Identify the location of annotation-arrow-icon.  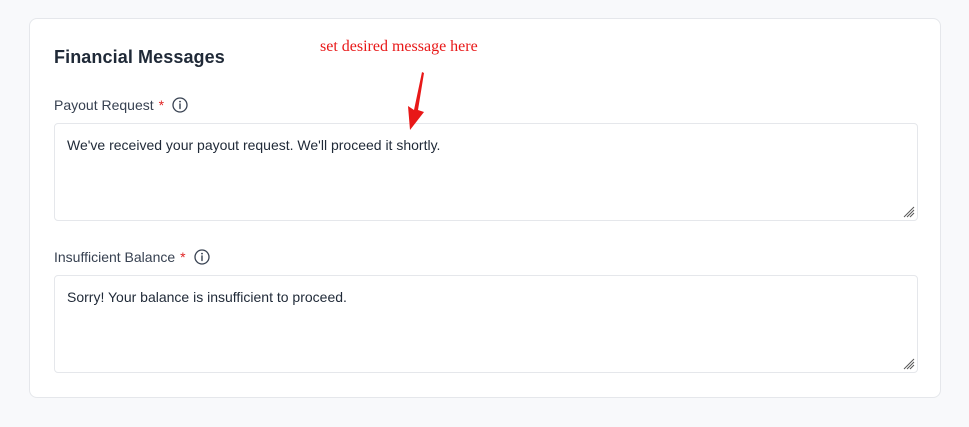
(416, 101).